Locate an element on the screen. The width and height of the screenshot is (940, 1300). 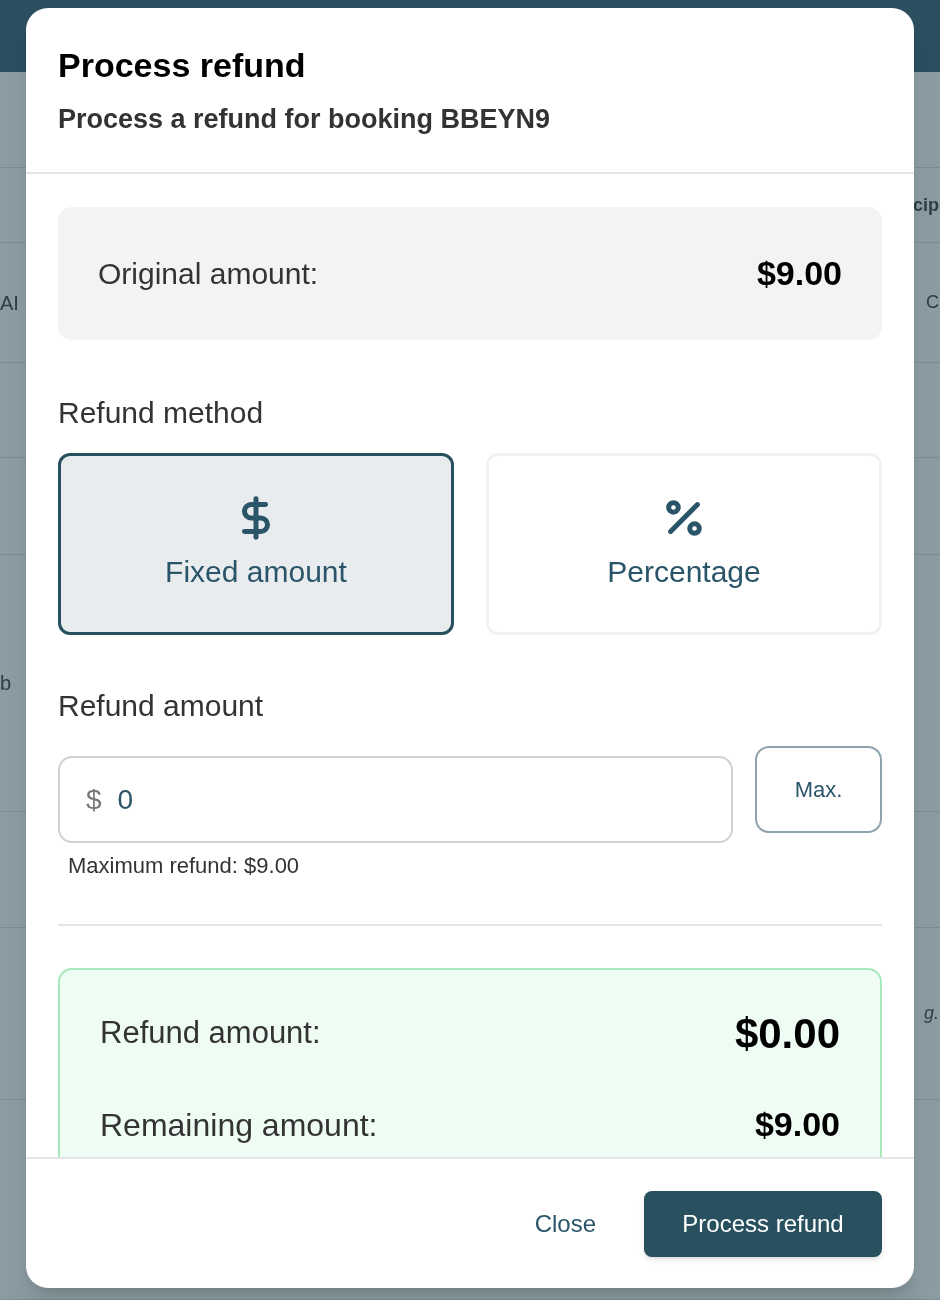
process-refund-button: Process refund is located at coordinates (763, 1223).